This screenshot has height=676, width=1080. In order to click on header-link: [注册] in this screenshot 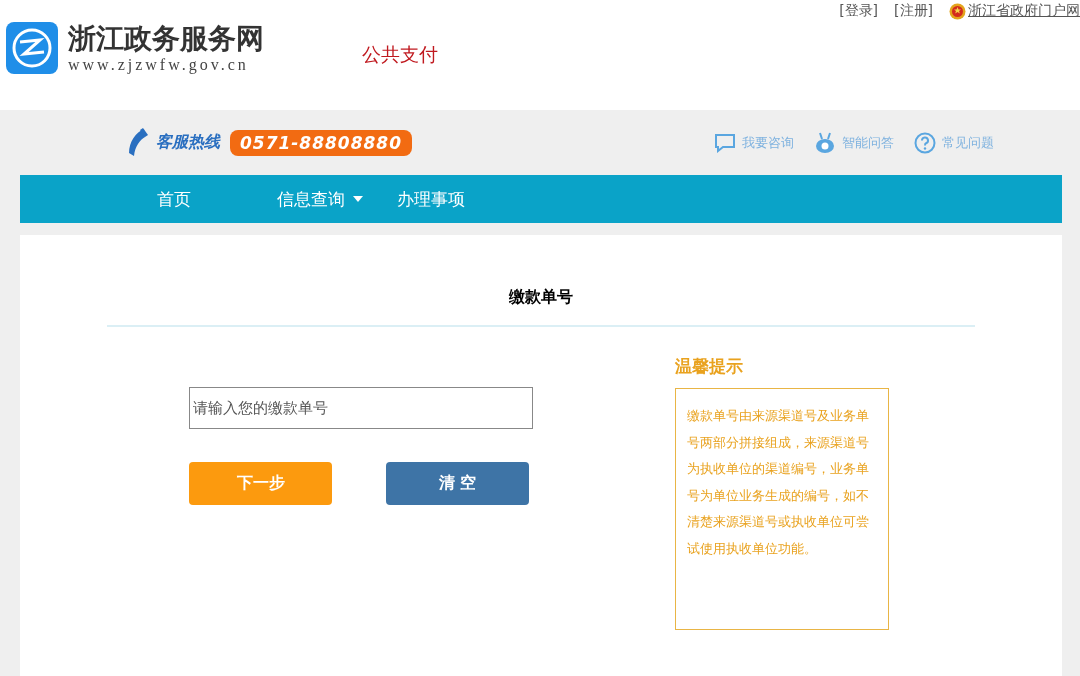, I will do `click(913, 11)`.